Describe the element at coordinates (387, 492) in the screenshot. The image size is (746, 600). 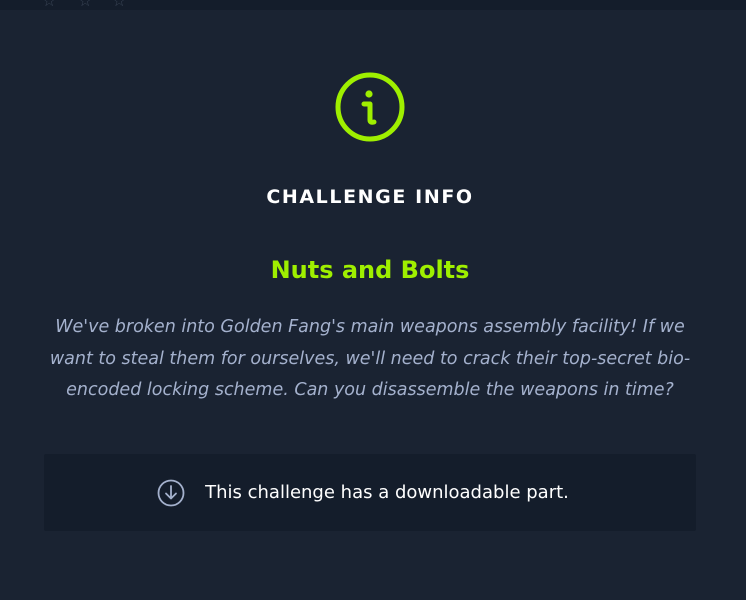
I see `download-label: This challenge has a downloadable part.` at that location.